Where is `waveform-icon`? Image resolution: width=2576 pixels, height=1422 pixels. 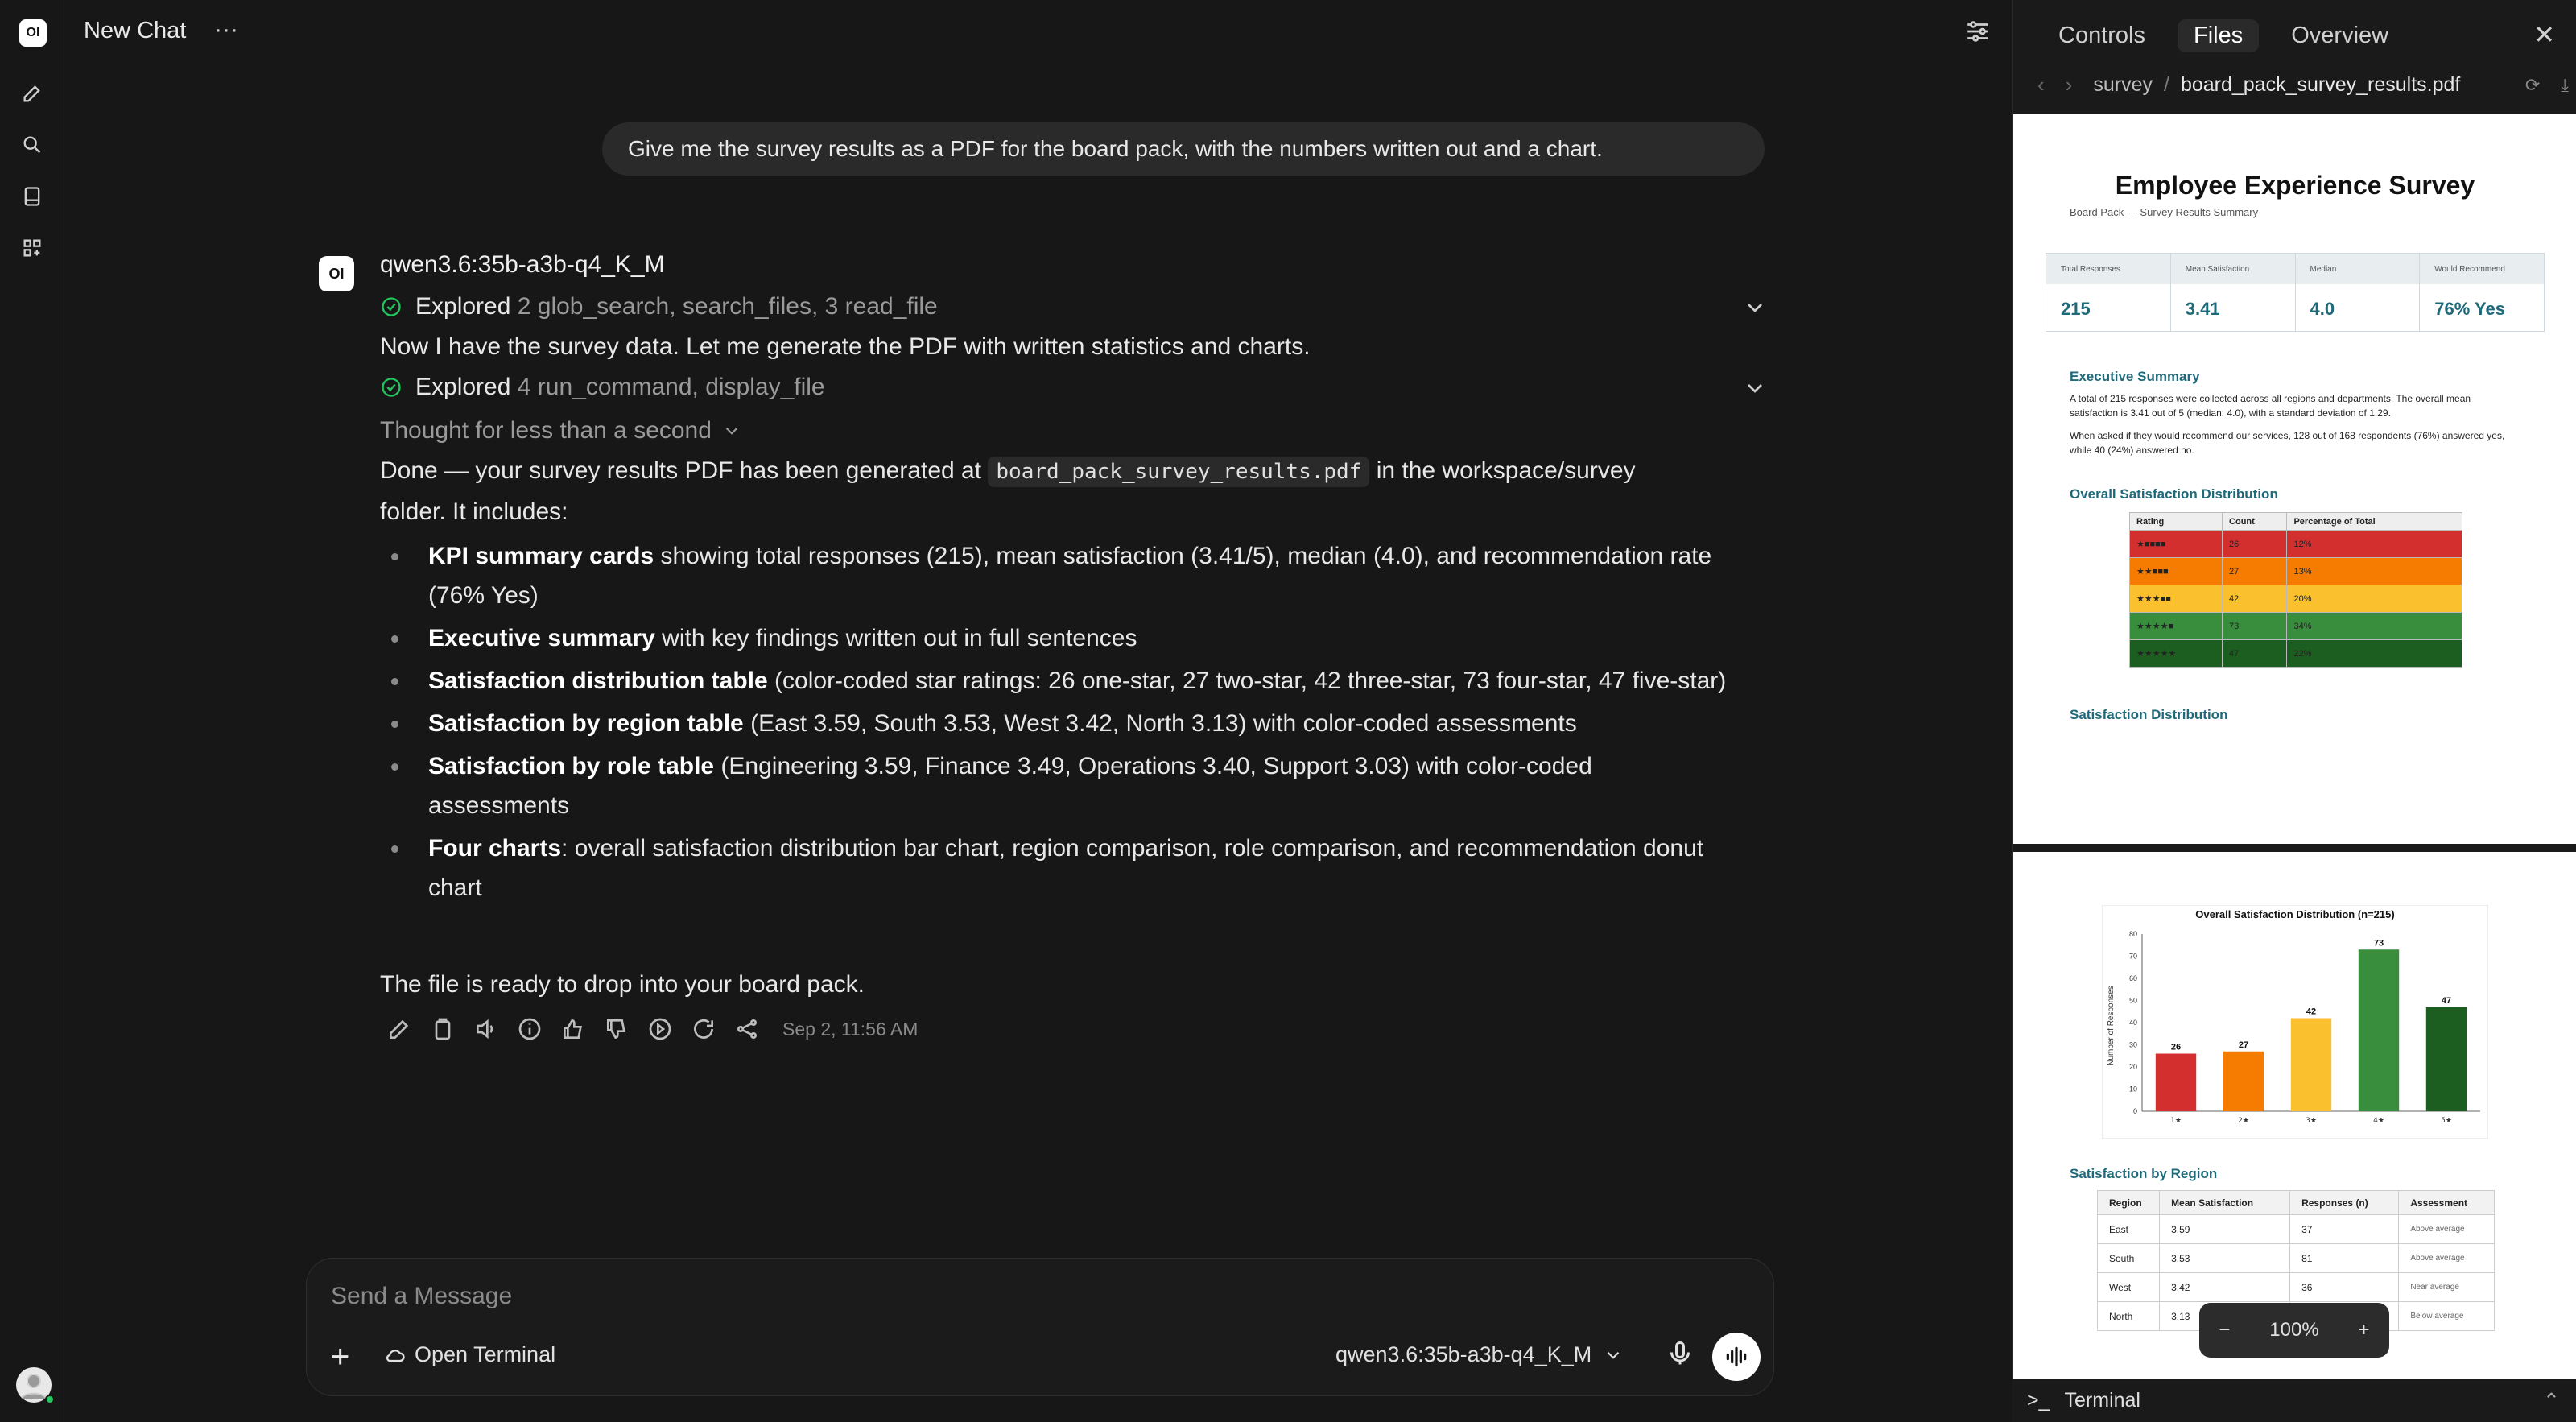 waveform-icon is located at coordinates (1736, 1356).